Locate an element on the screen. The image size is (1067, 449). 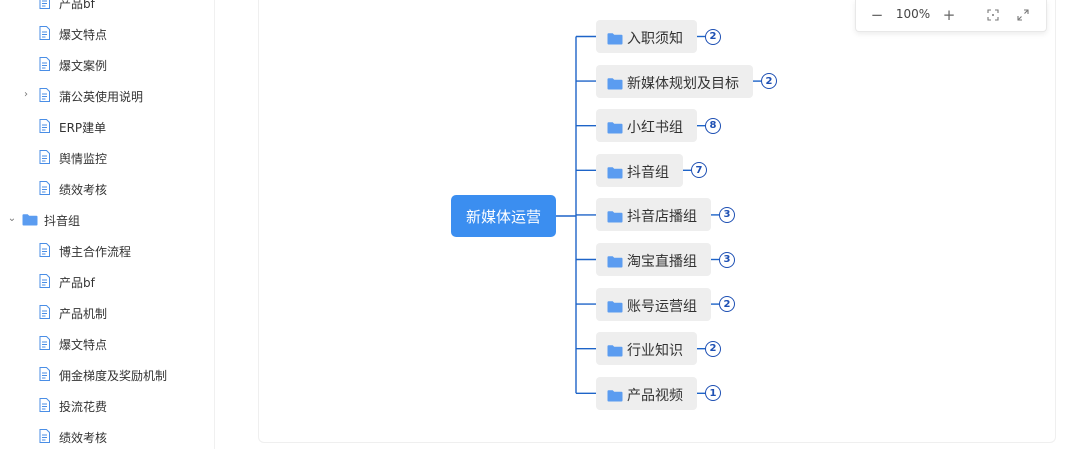
zoom-in-button: + is located at coordinates (949, 15).